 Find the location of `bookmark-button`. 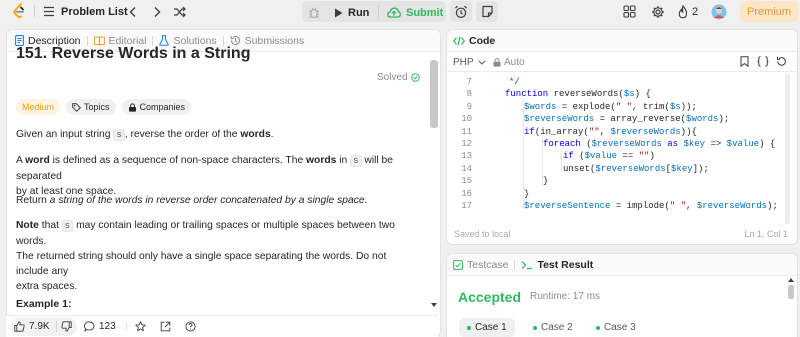

bookmark-button is located at coordinates (744, 63).